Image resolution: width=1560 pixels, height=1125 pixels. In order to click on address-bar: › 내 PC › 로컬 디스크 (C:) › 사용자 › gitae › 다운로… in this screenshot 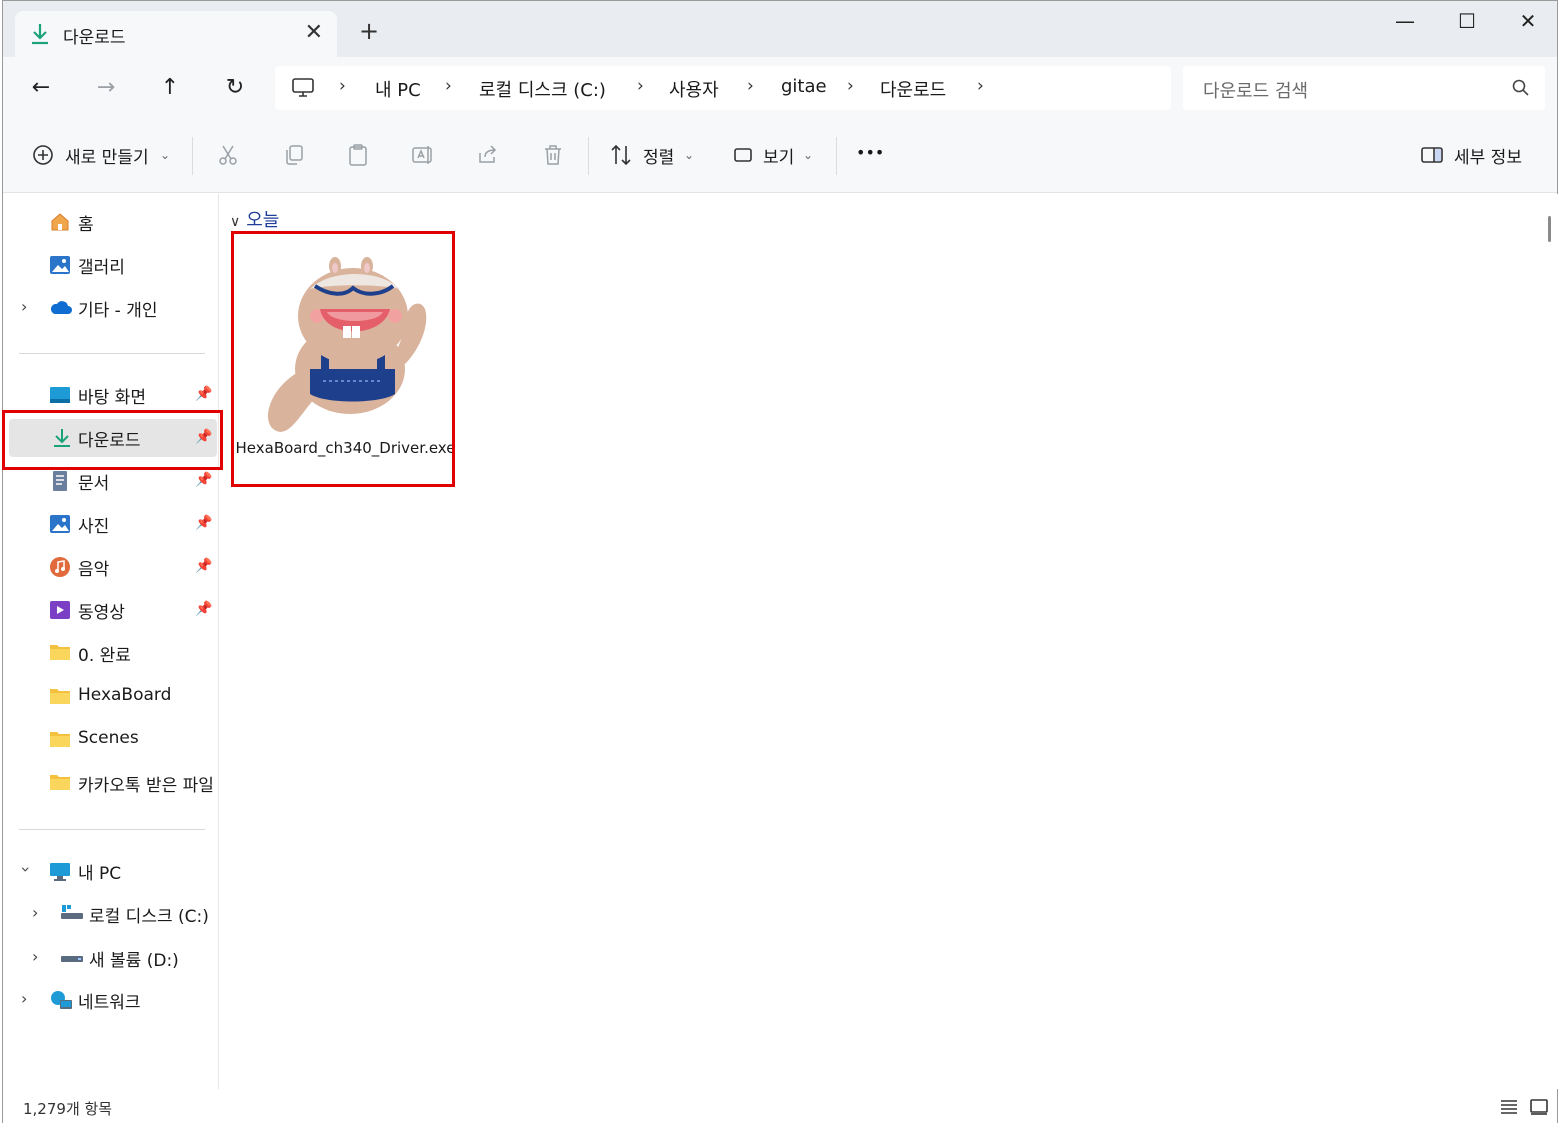, I will do `click(723, 88)`.